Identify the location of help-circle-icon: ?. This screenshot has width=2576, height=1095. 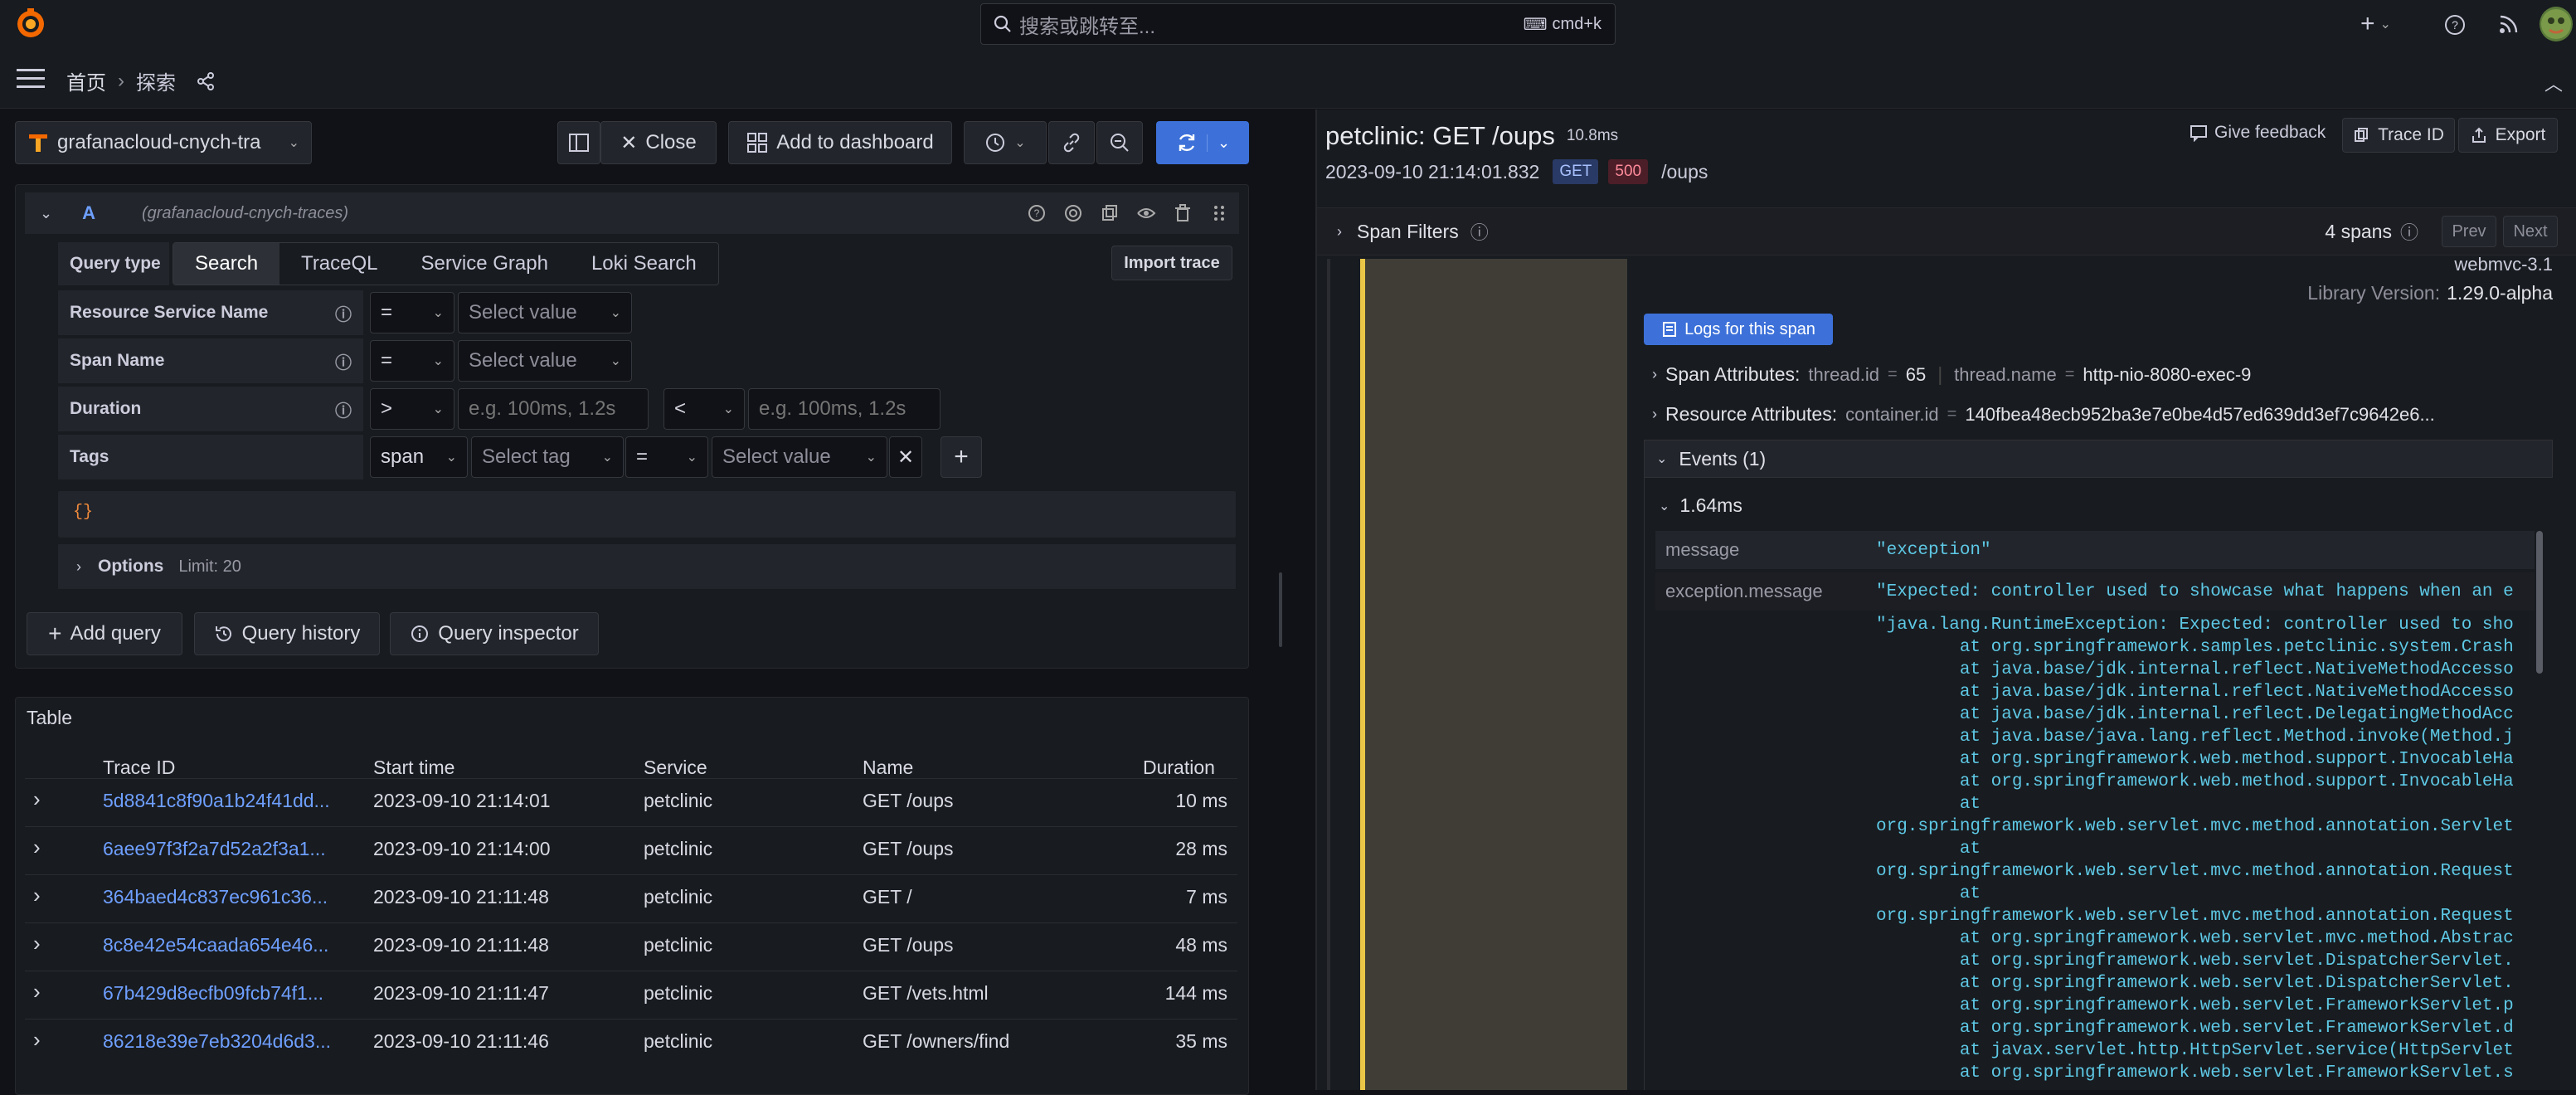
(2455, 24).